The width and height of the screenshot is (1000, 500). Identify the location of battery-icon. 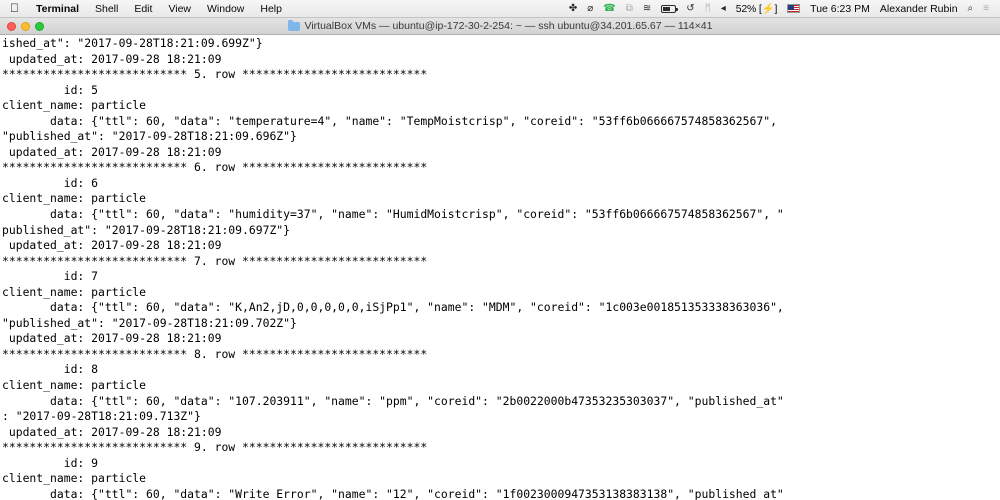
(668, 8).